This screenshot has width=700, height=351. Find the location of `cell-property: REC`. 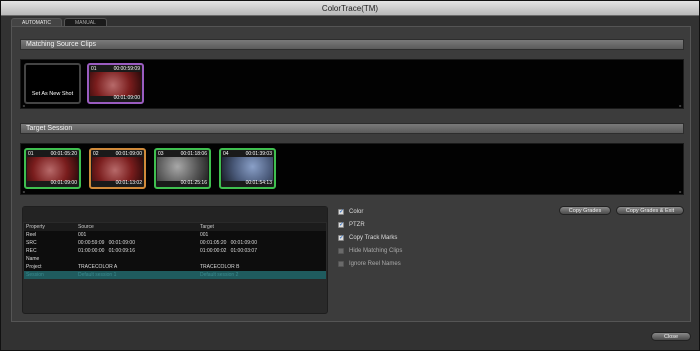

cell-property: REC is located at coordinates (50, 251).